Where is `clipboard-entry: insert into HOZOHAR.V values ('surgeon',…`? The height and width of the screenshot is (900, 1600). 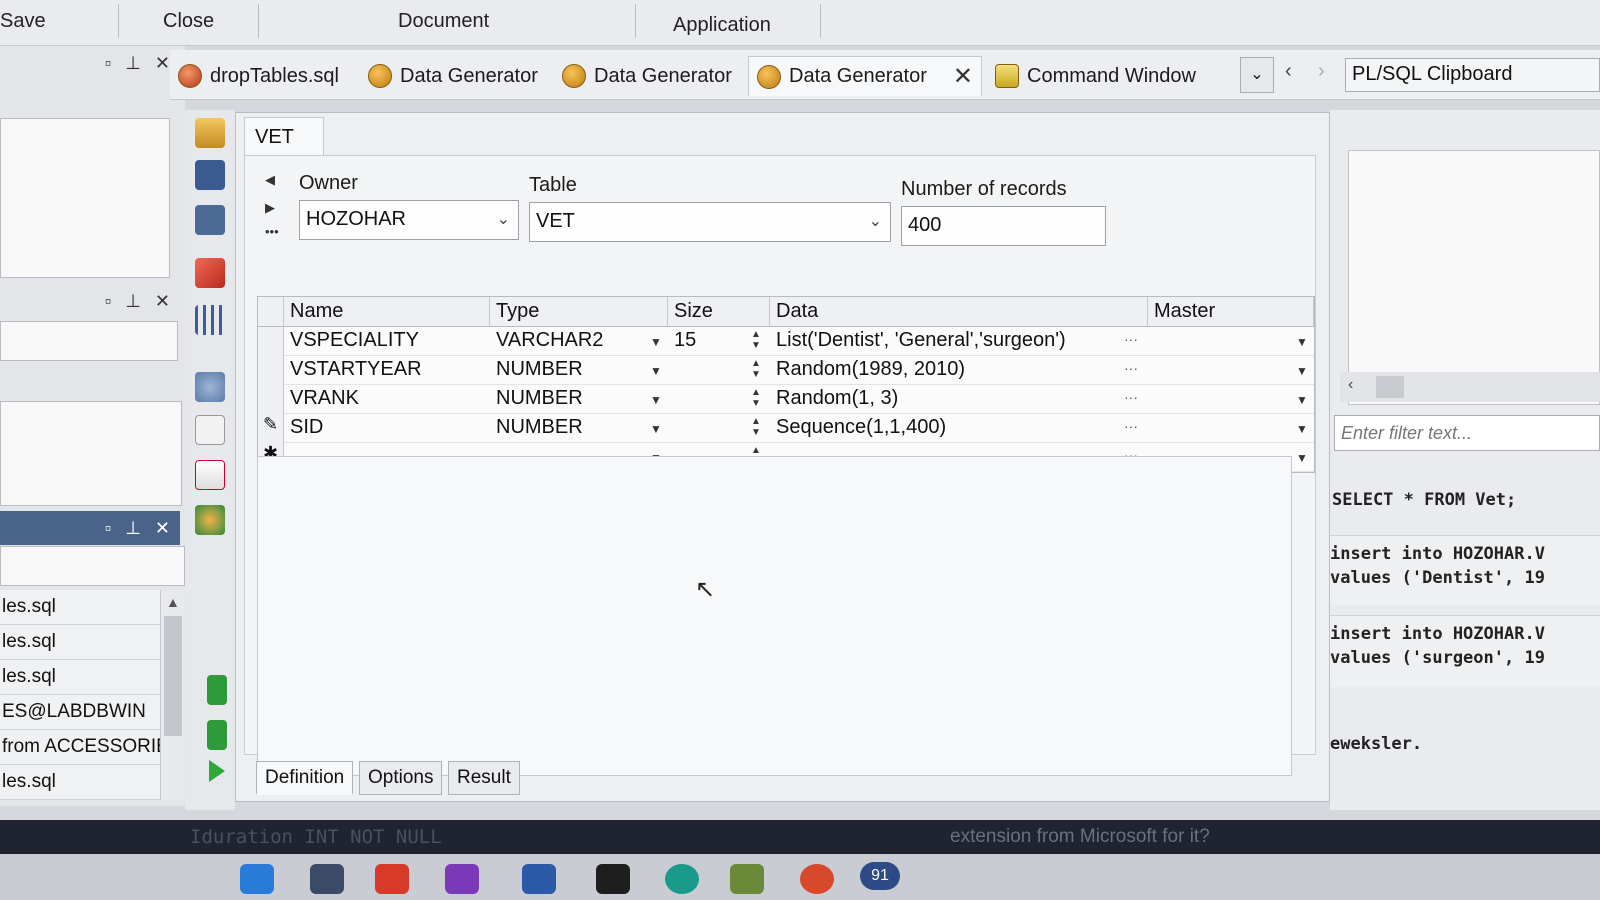
clipboard-entry: insert into HOZOHAR.V values ('surgeon',… is located at coordinates (1465, 651).